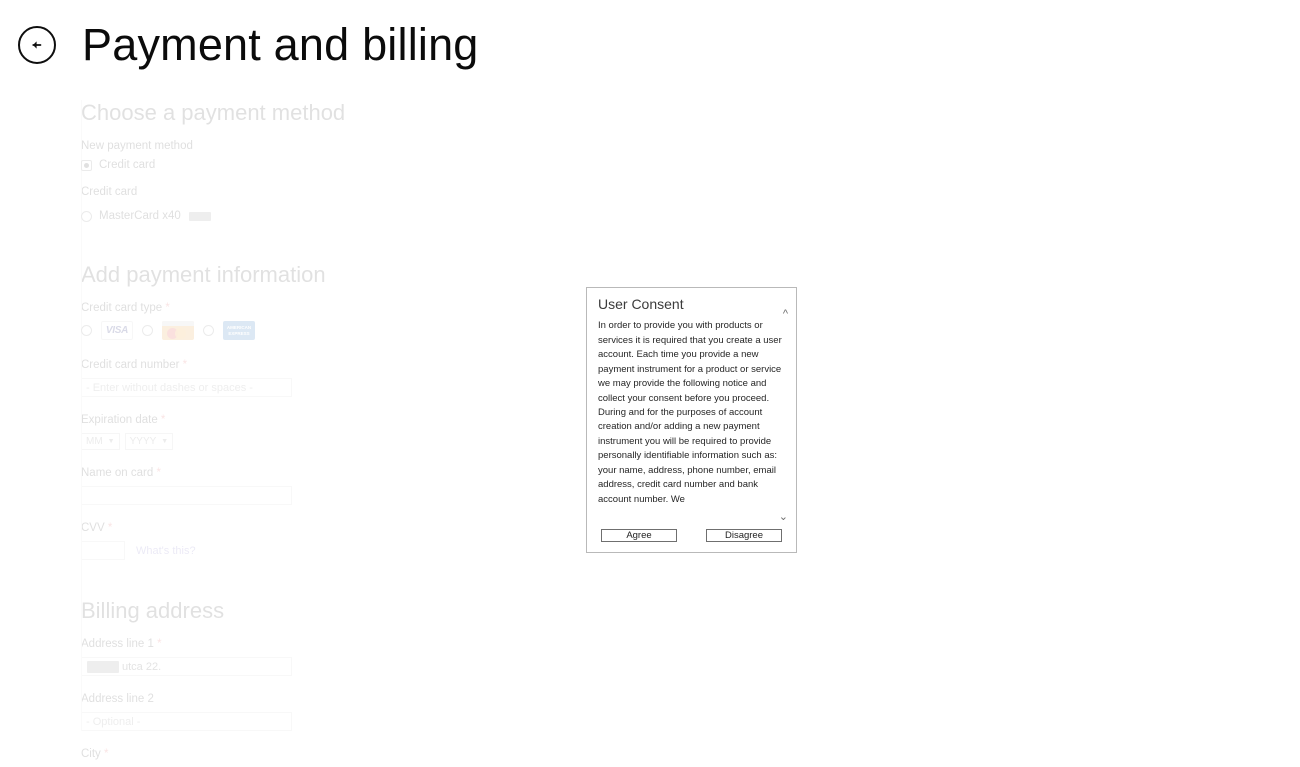 This screenshot has width=1300, height=767. I want to click on address-line-1-input: utca 22., so click(186, 667).